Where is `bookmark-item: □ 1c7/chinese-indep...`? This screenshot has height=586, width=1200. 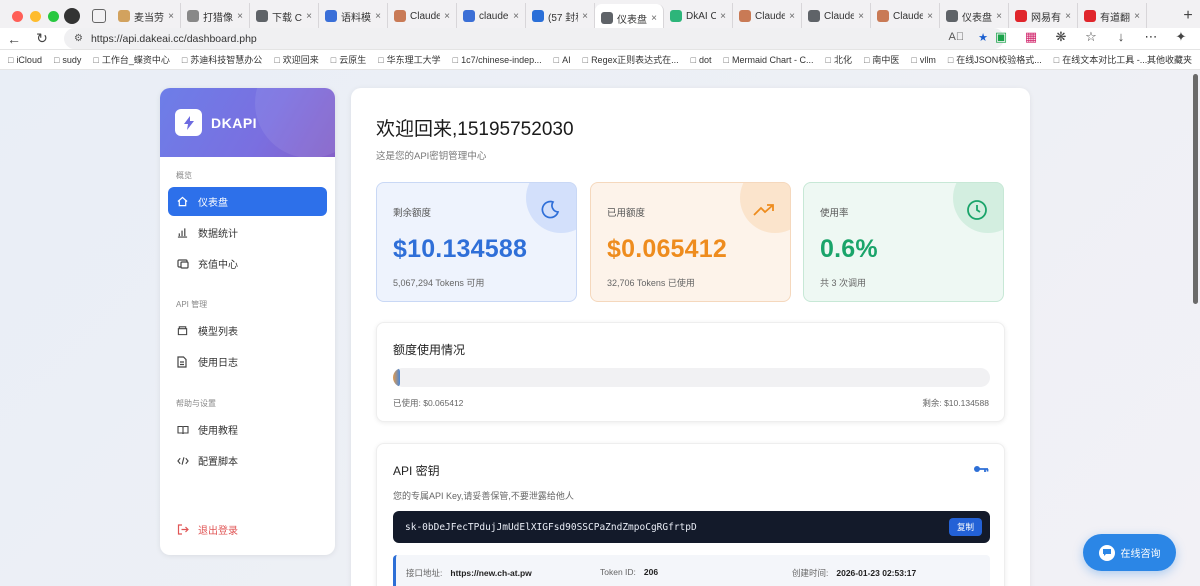
bookmark-item: □ 1c7/chinese-indep... is located at coordinates (497, 60).